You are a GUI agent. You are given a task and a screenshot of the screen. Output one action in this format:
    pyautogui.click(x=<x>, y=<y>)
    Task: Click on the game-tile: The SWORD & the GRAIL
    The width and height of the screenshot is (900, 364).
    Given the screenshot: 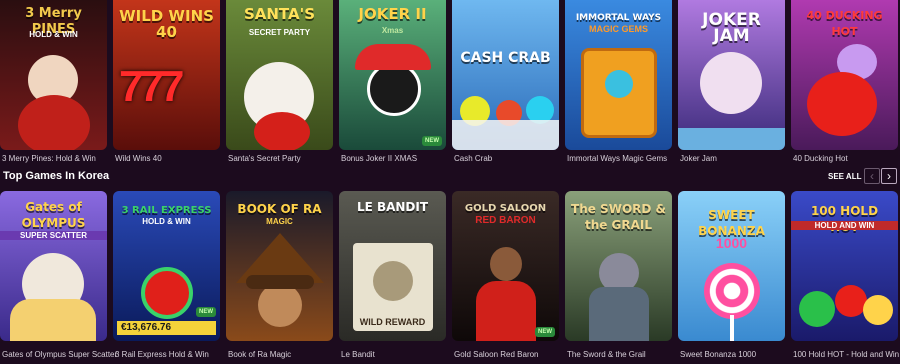 What is the action you would take?
    pyautogui.click(x=618, y=266)
    